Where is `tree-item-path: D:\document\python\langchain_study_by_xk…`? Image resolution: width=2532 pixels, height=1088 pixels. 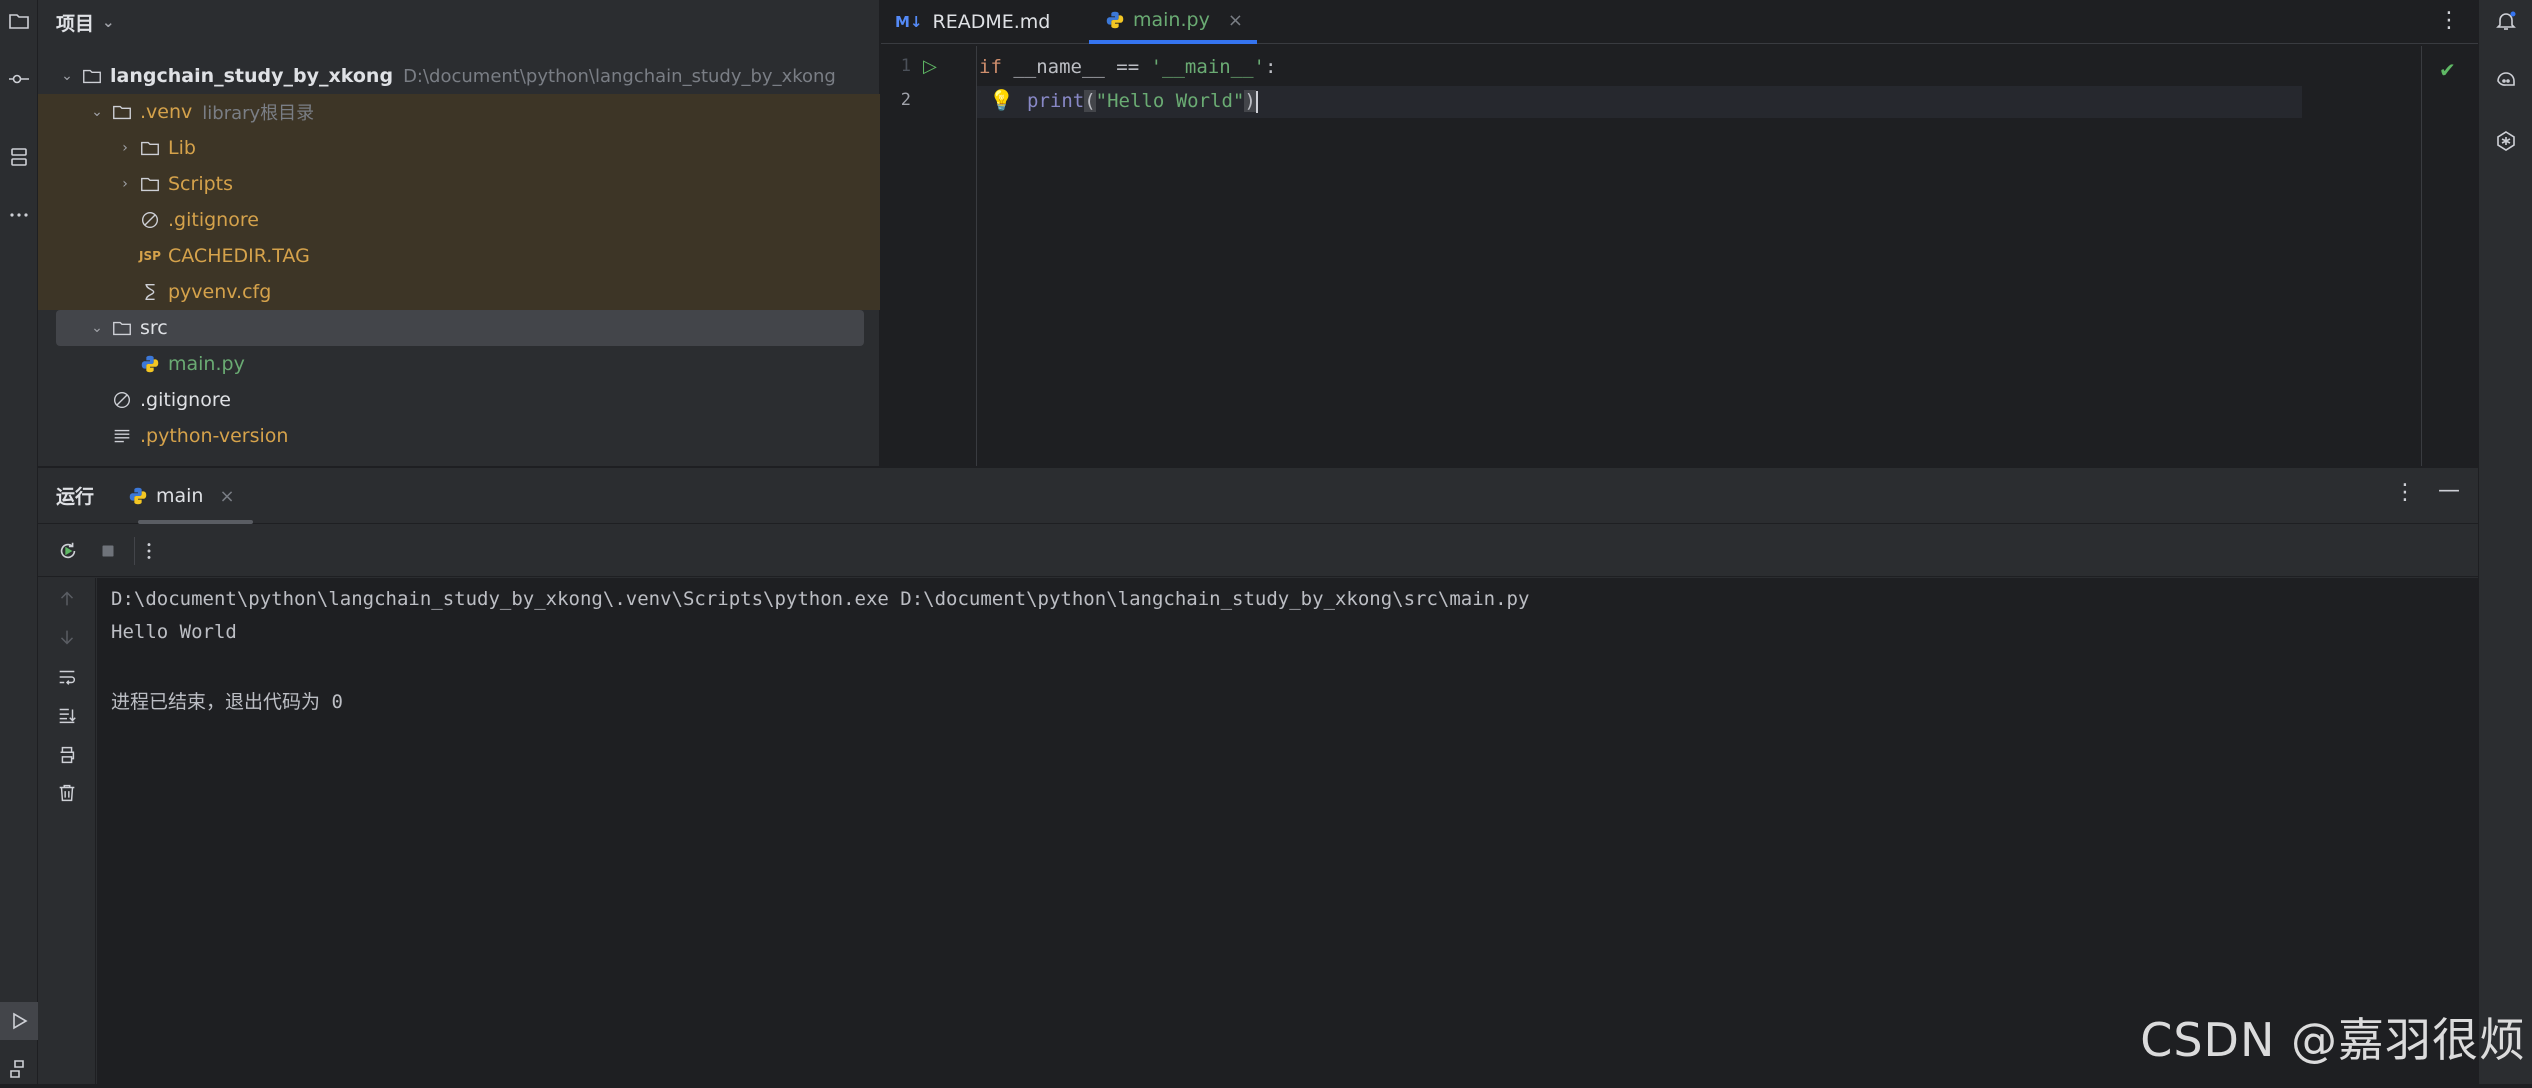
tree-item-path: D:\document\python\langchain_study_by_xk… is located at coordinates (619, 76).